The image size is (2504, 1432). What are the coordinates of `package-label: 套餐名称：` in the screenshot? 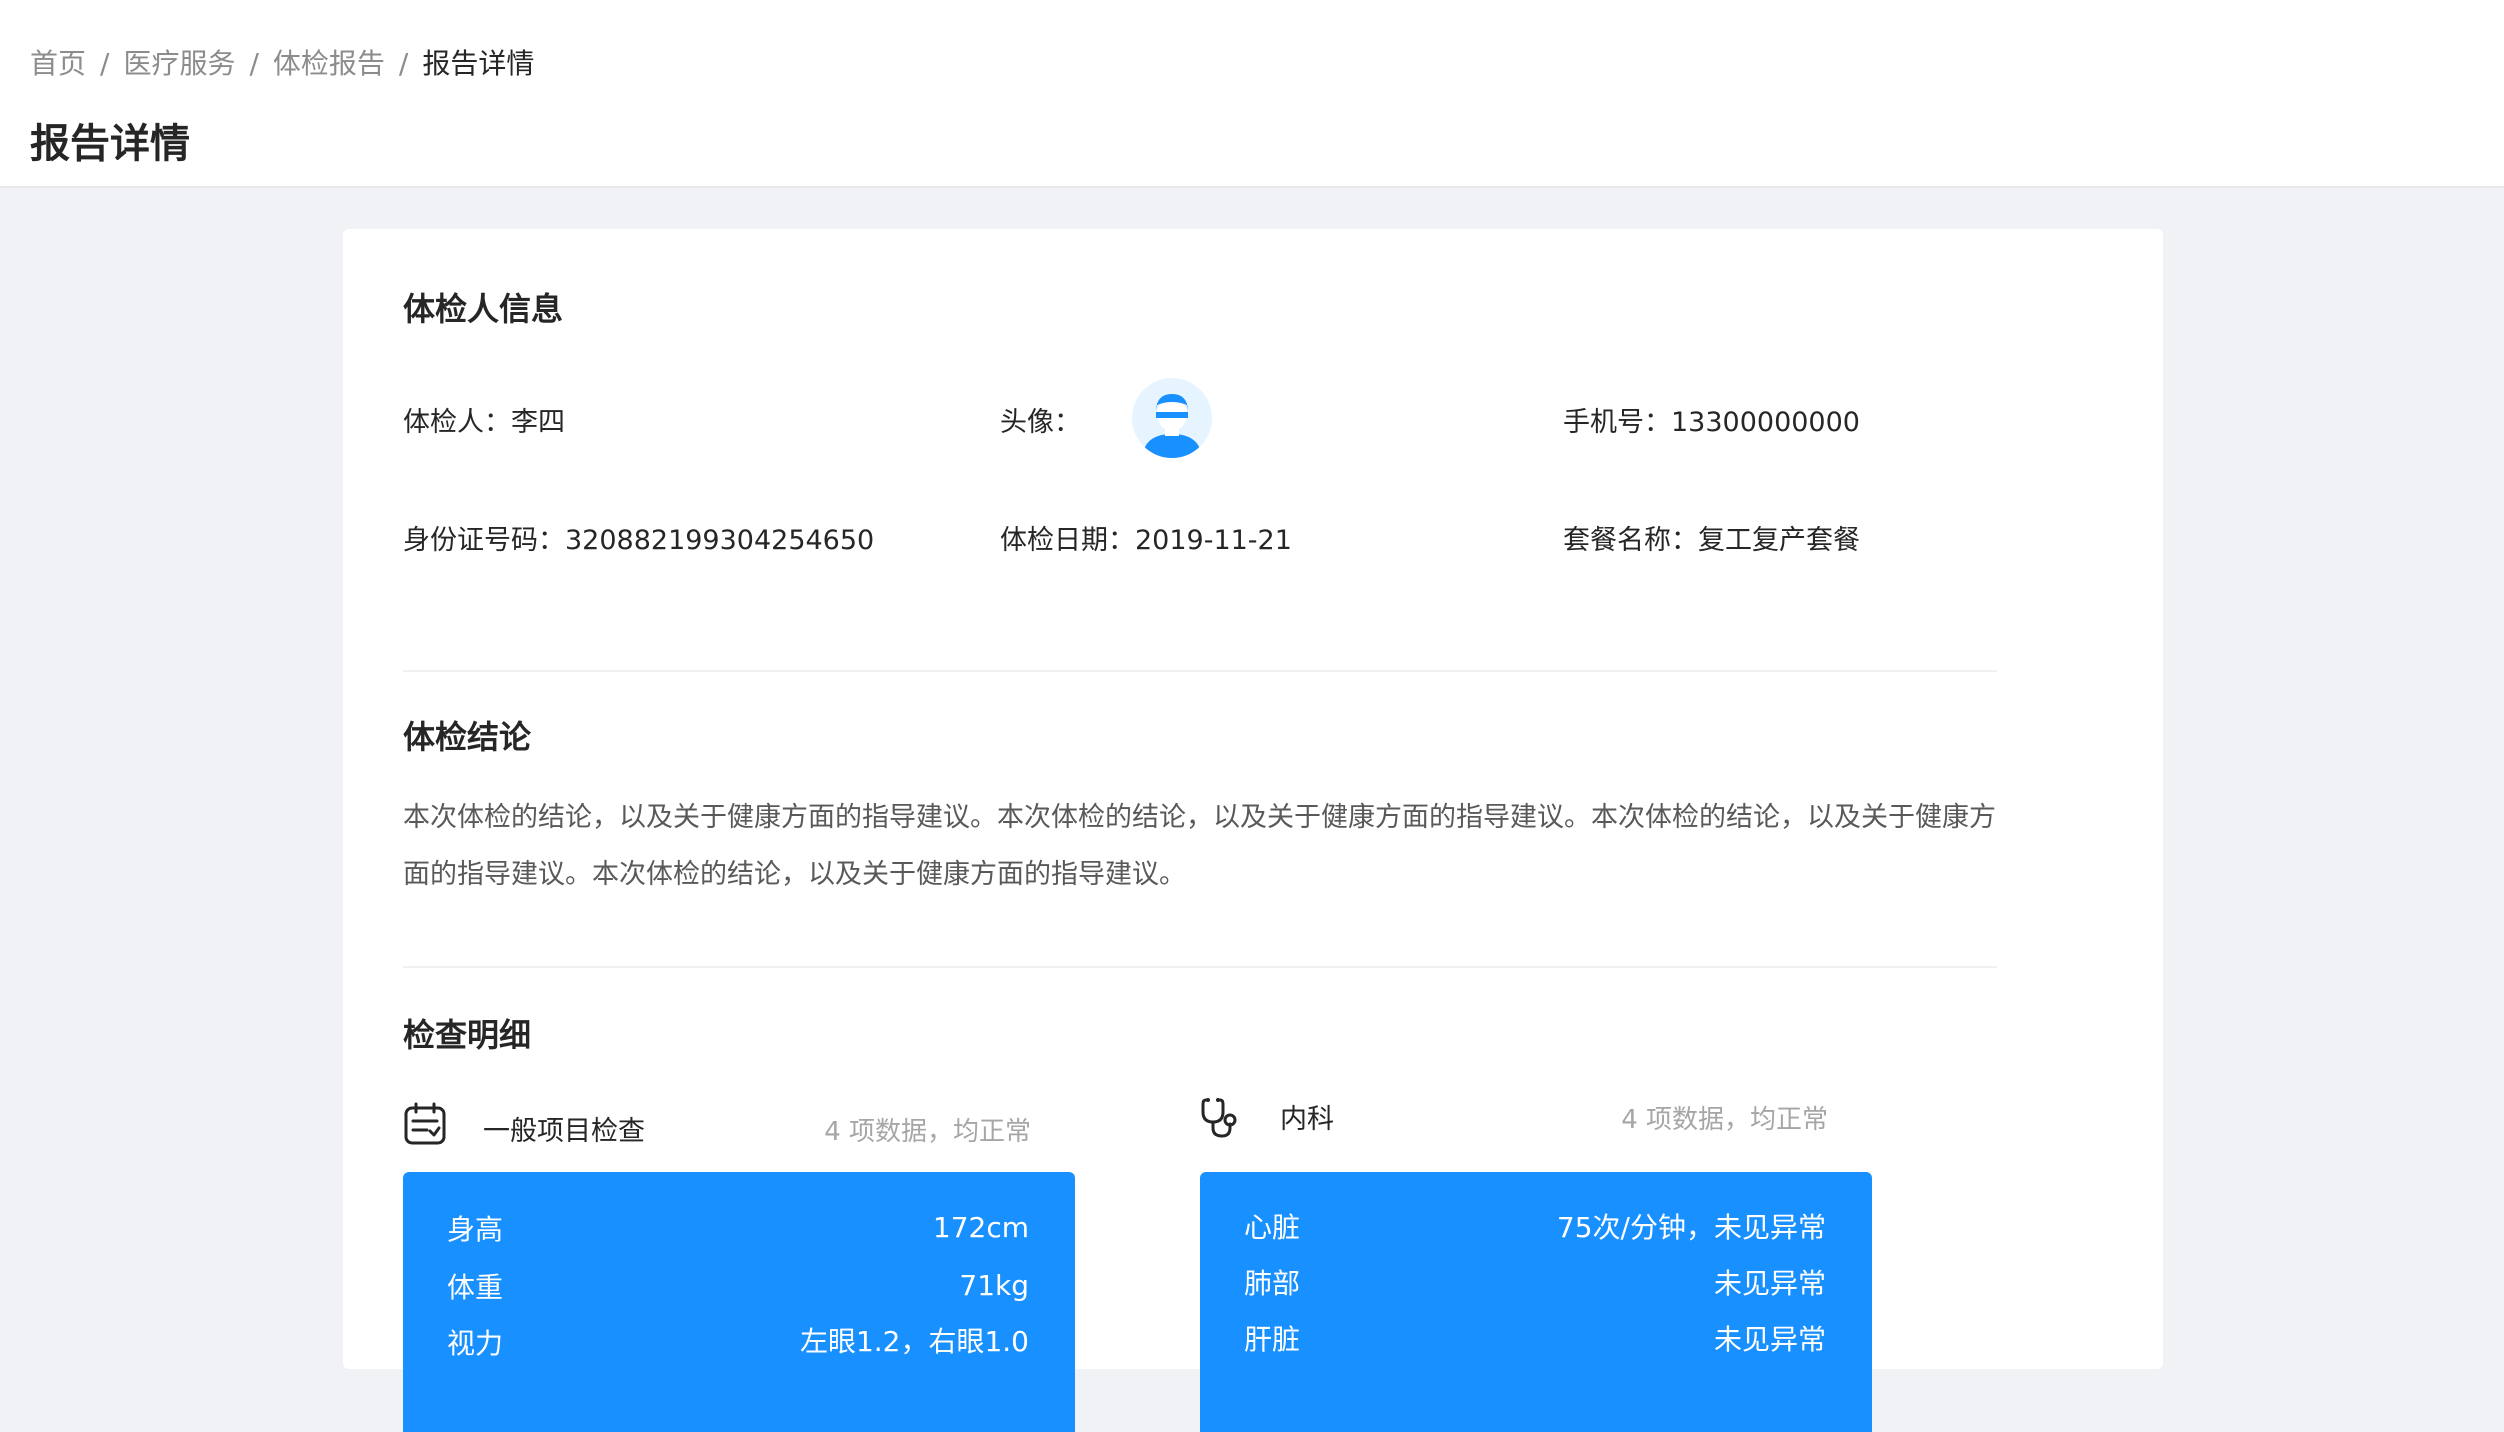 It's located at (1630, 540).